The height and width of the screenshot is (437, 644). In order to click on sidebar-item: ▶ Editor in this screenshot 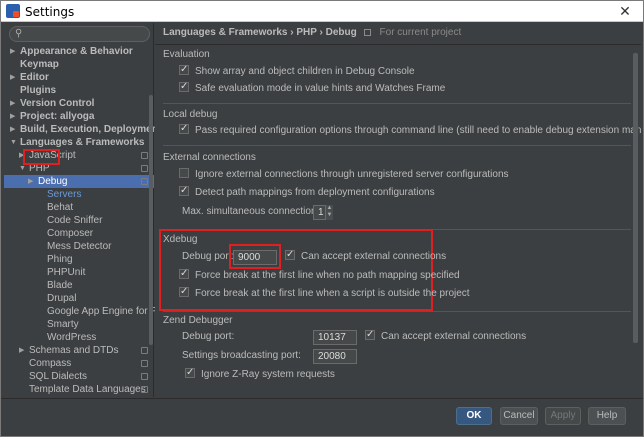, I will do `click(79, 77)`.